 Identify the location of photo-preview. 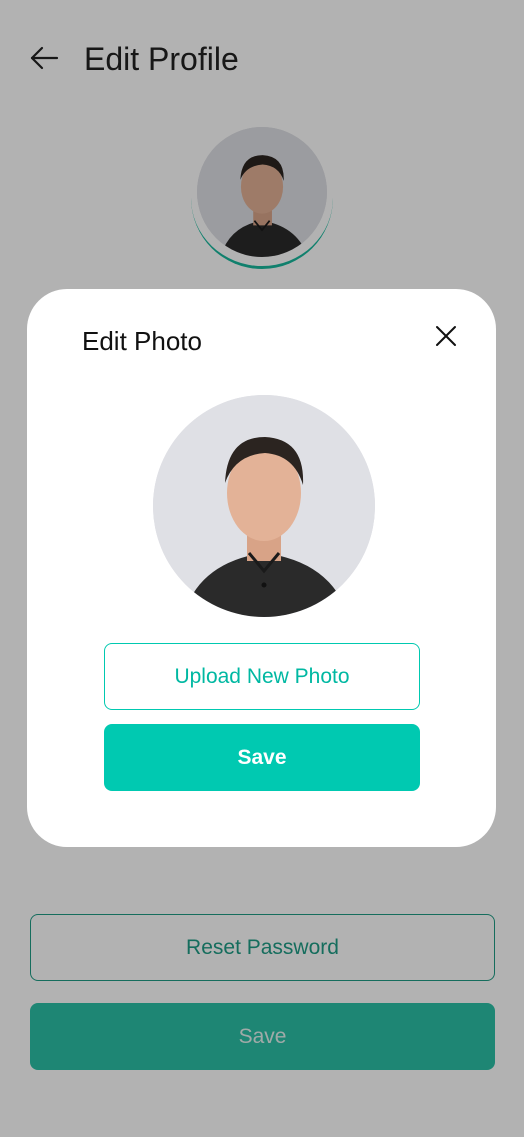
(264, 506).